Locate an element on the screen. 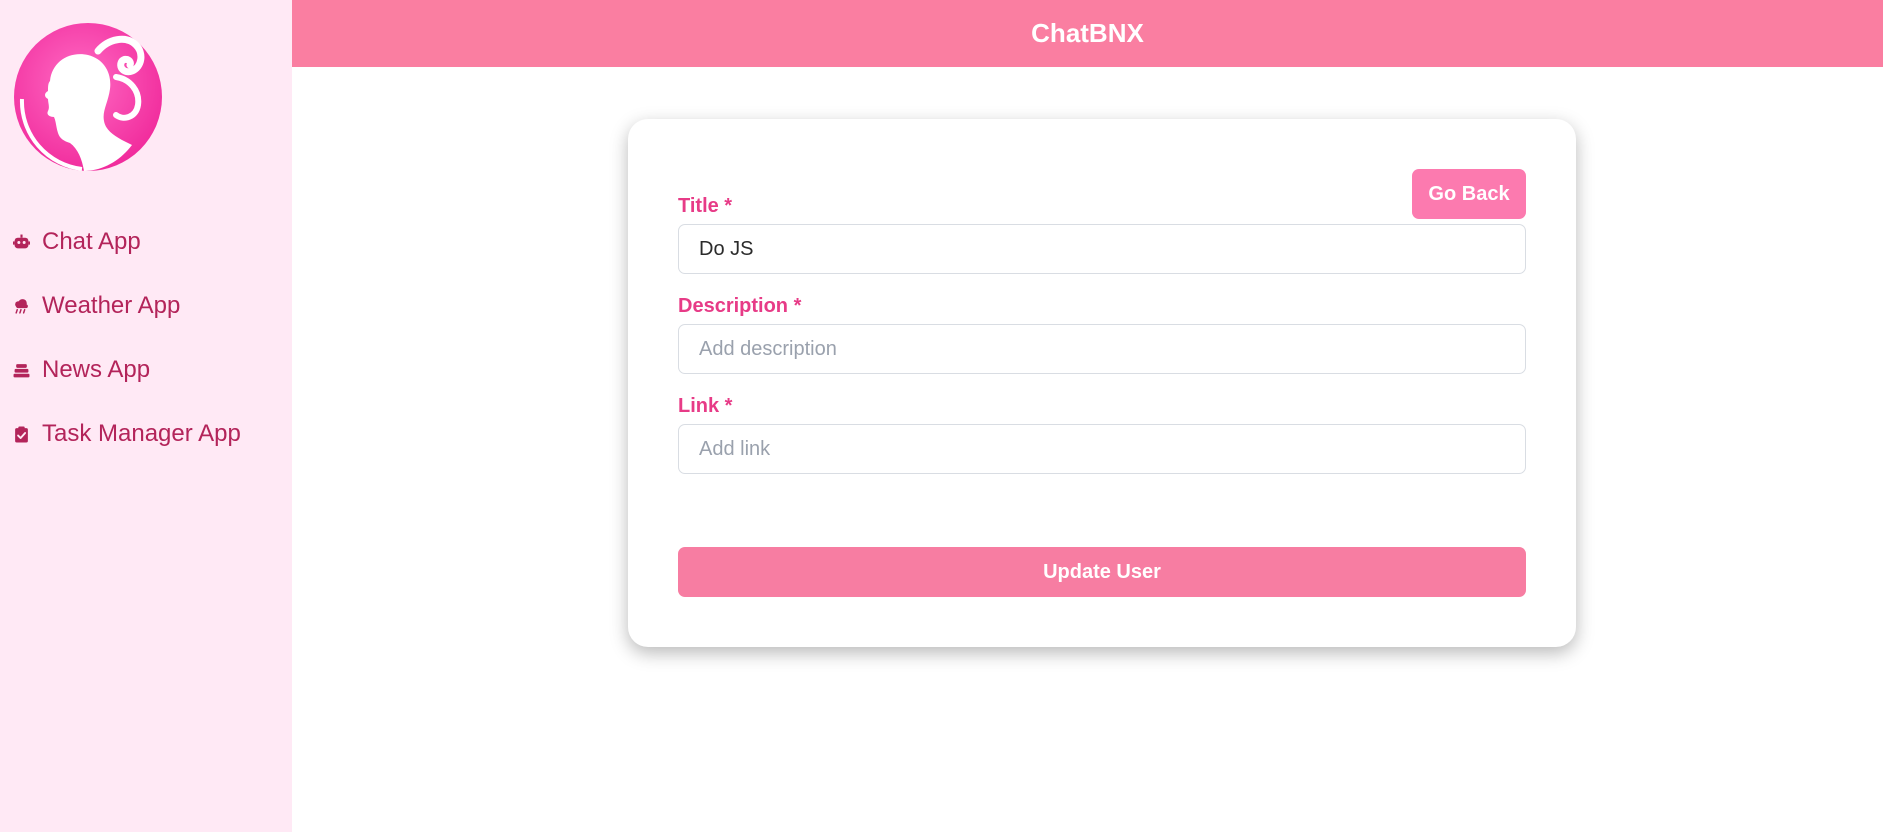  sidebar-item-label: News App is located at coordinates (96, 369).